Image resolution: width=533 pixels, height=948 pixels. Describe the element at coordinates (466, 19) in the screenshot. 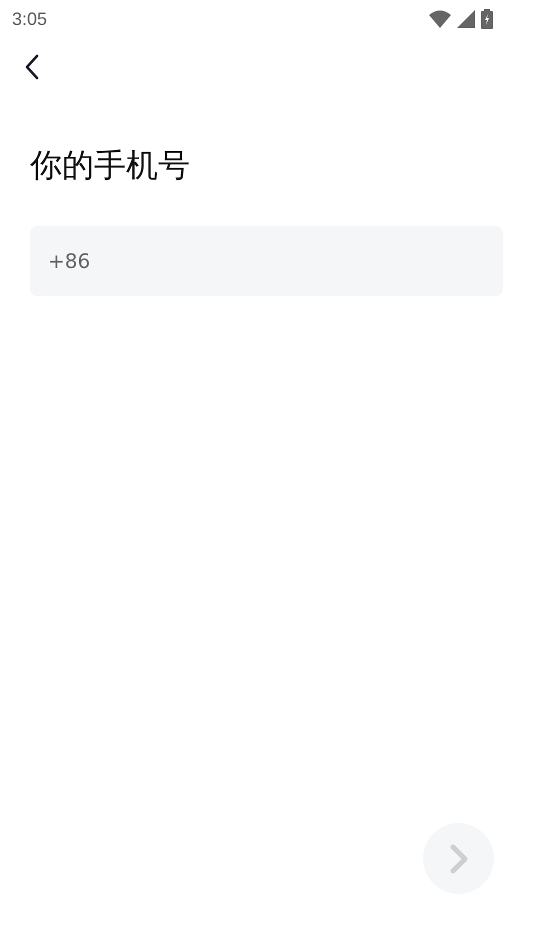

I see `signal-icon` at that location.